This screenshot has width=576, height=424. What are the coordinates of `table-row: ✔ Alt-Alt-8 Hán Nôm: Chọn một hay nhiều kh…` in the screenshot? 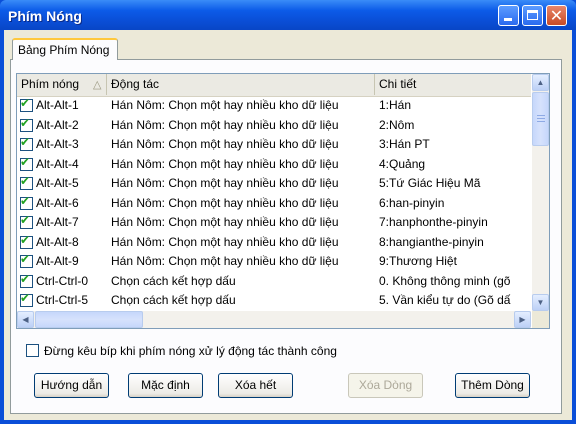 It's located at (274, 243).